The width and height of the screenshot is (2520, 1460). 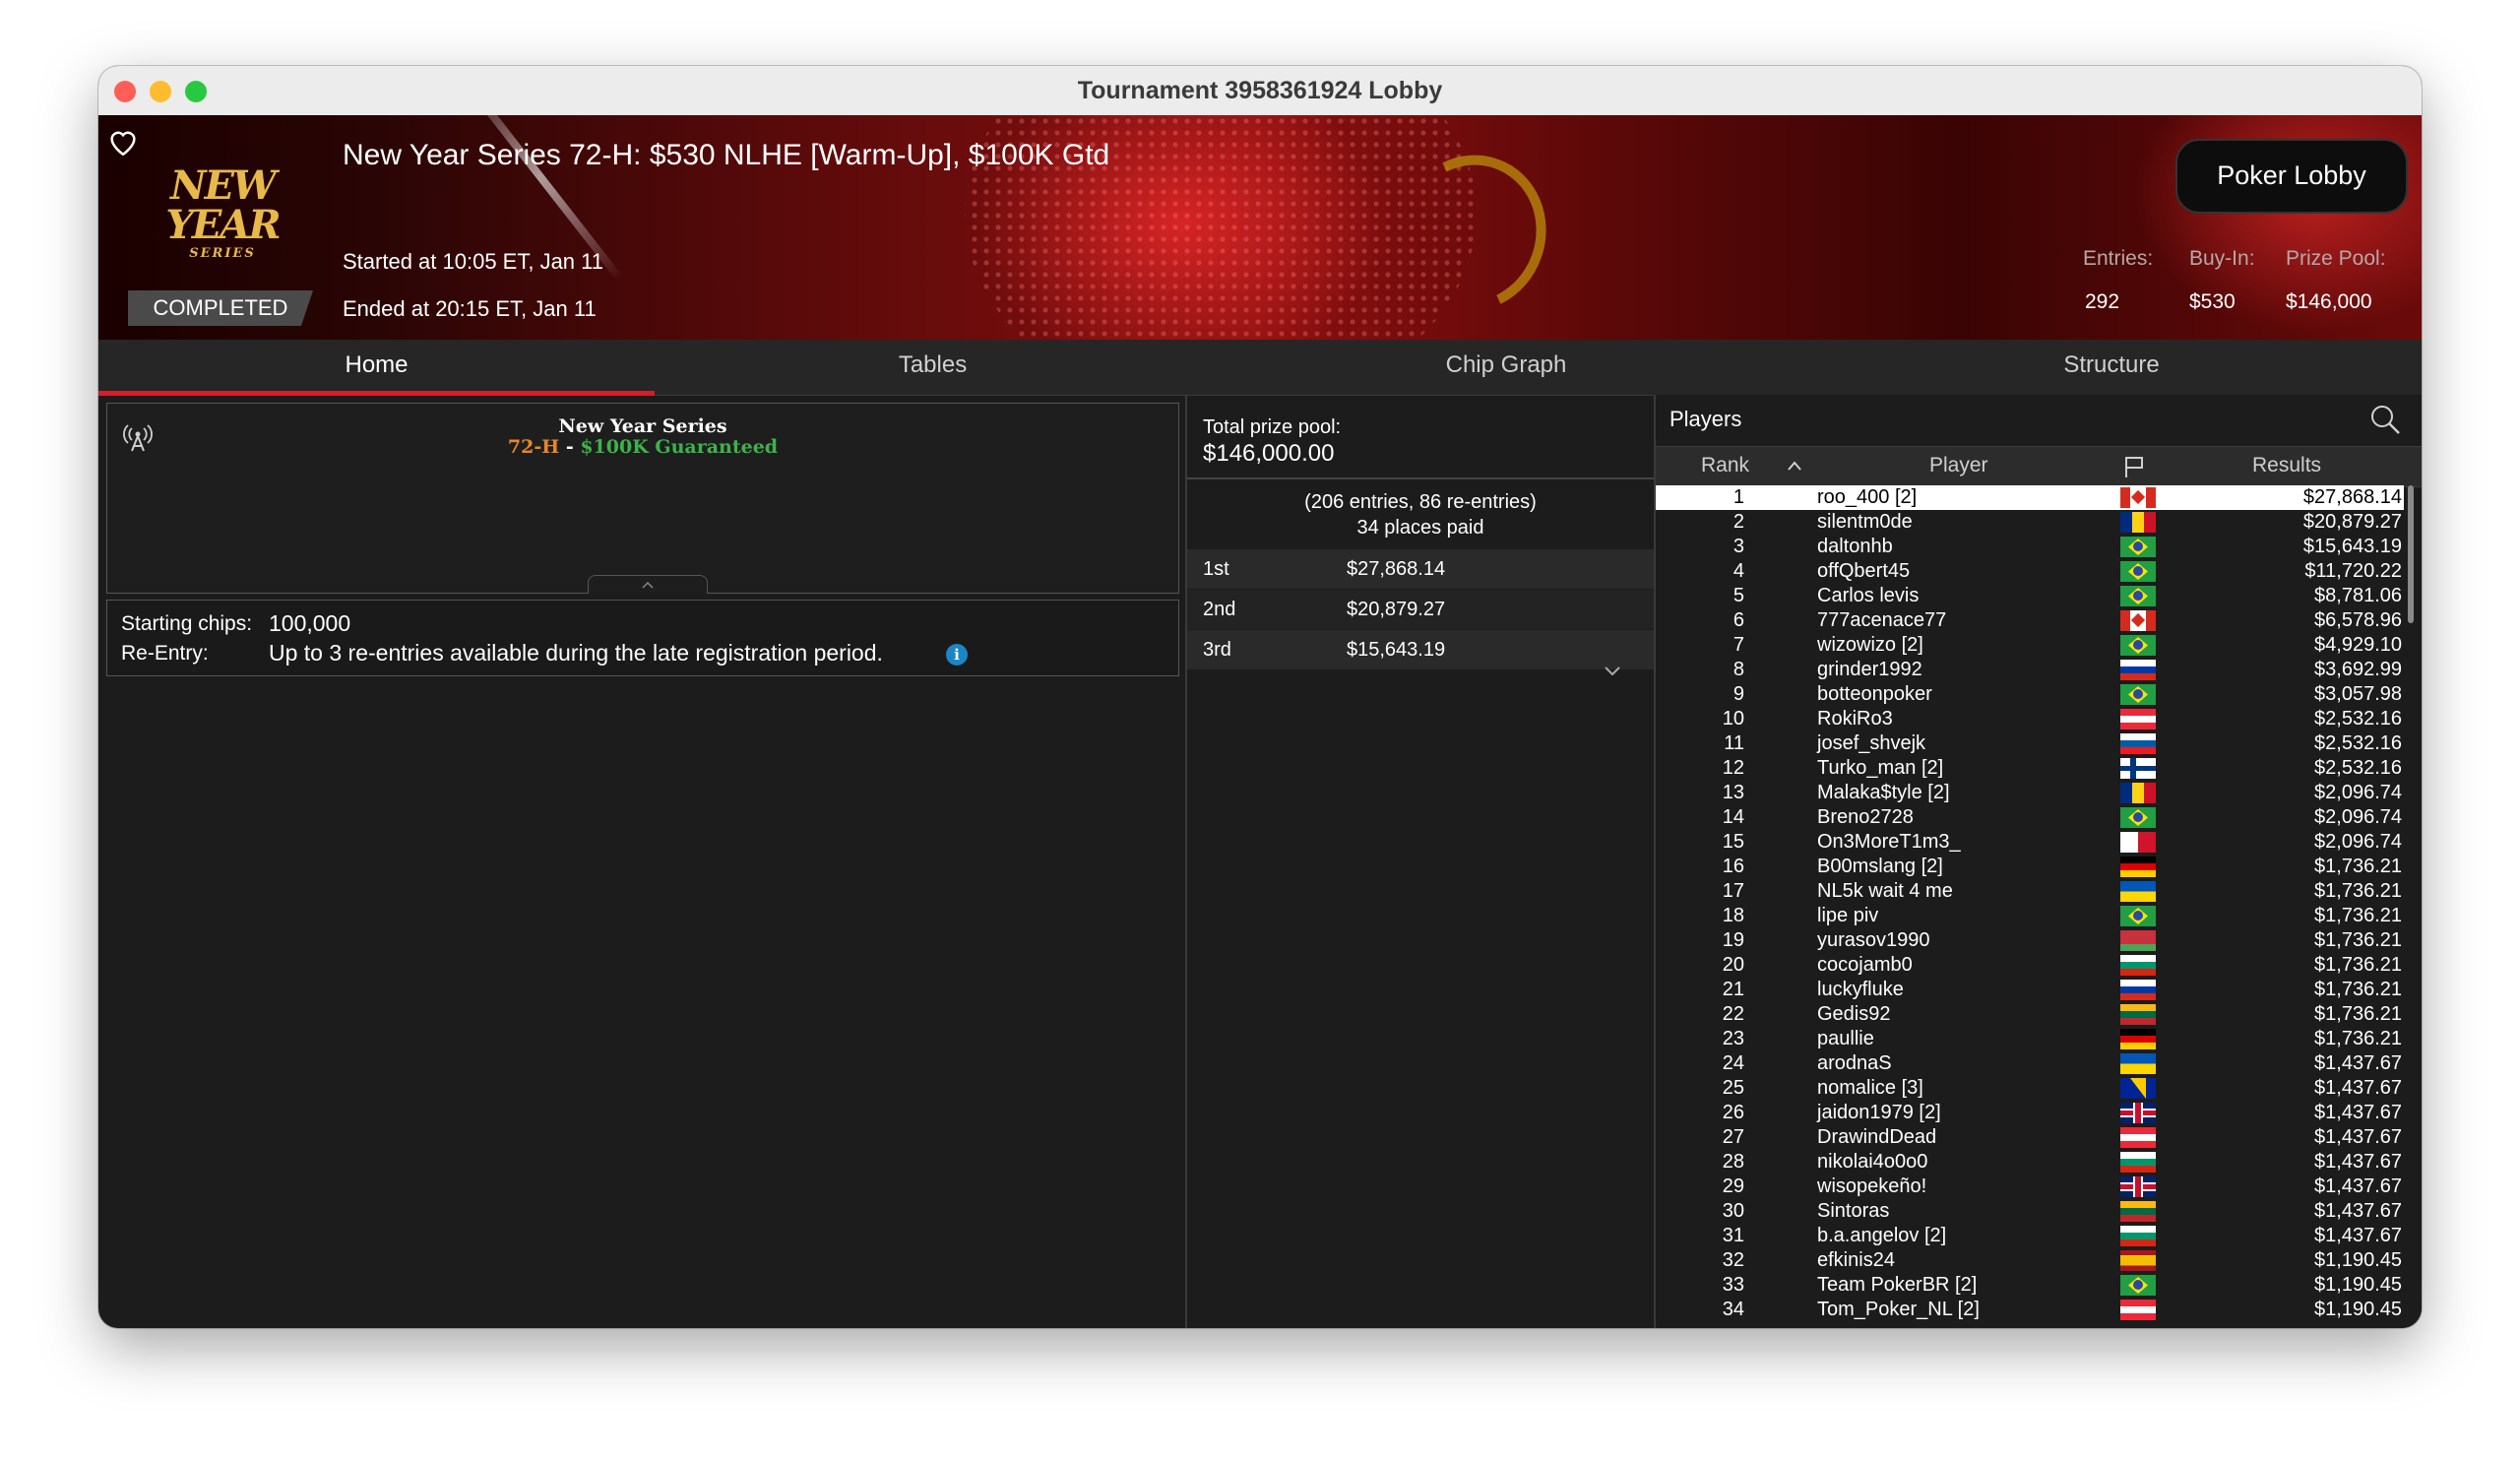 What do you see at coordinates (2030, 1162) in the screenshot?
I see `player-row: 28 nikolai4o0o0 $1,437.67` at bounding box center [2030, 1162].